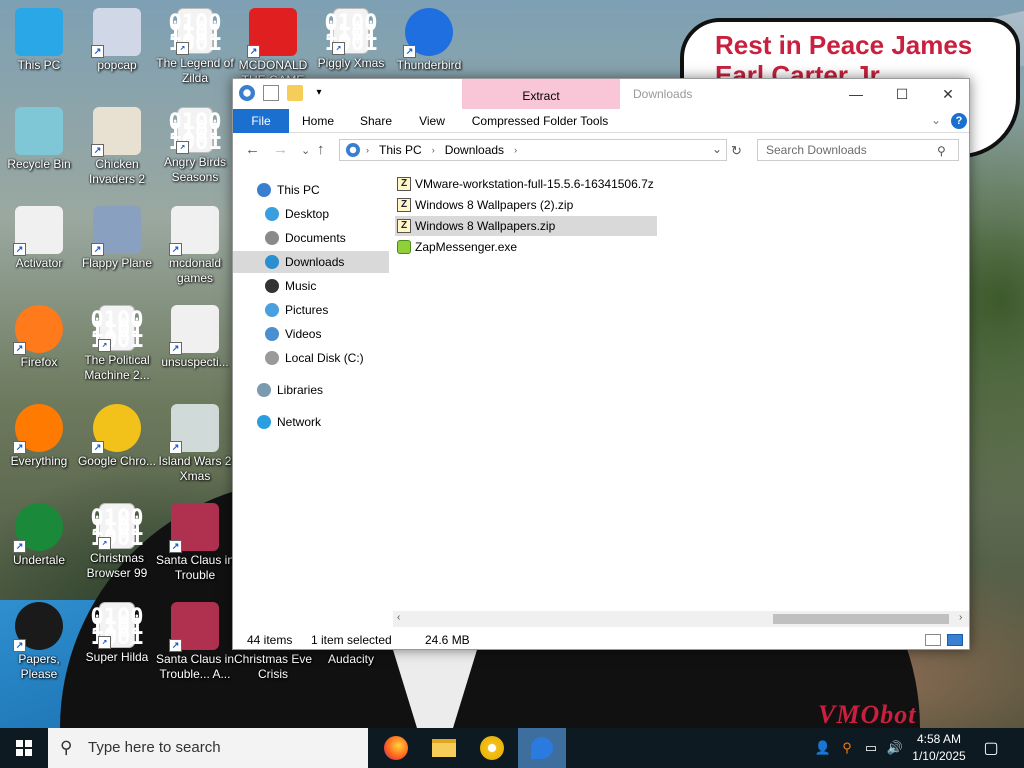 This screenshot has width=1024, height=768. I want to click on forward-button: →, so click(280, 149).